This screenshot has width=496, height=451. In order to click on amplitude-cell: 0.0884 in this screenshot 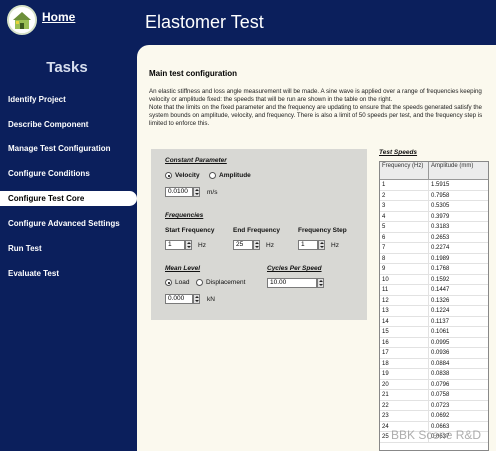, I will do `click(440, 363)`.